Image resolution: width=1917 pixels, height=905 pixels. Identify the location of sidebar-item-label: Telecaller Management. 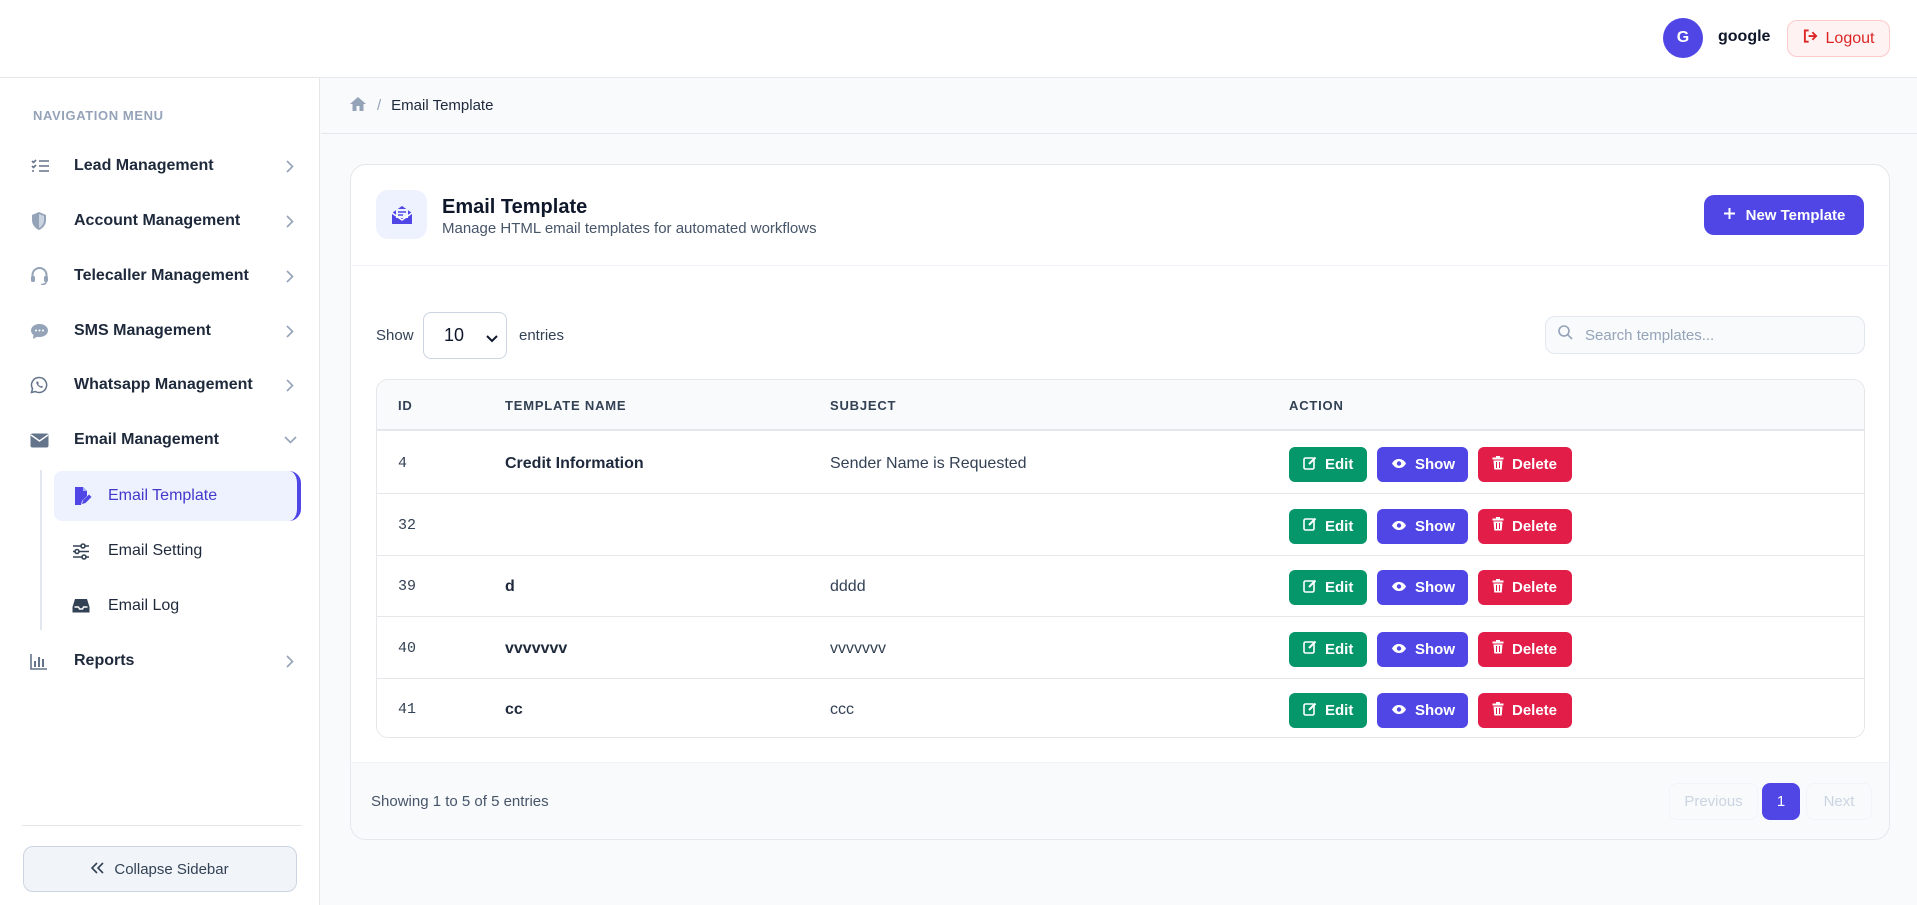
(161, 275).